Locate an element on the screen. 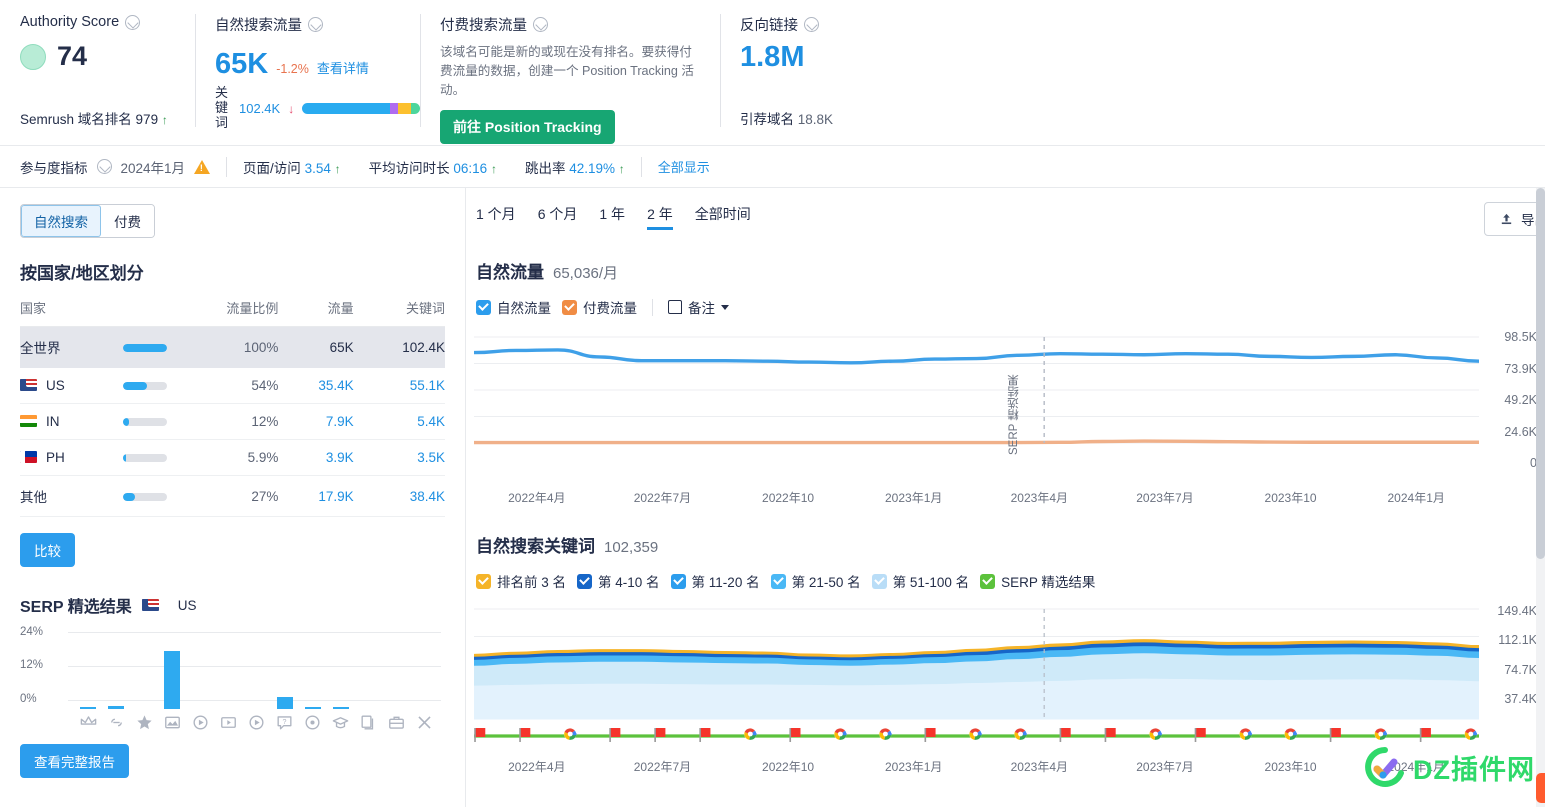 The width and height of the screenshot is (1545, 808). full-report-row: 查看完整报告 is located at coordinates (232, 761).